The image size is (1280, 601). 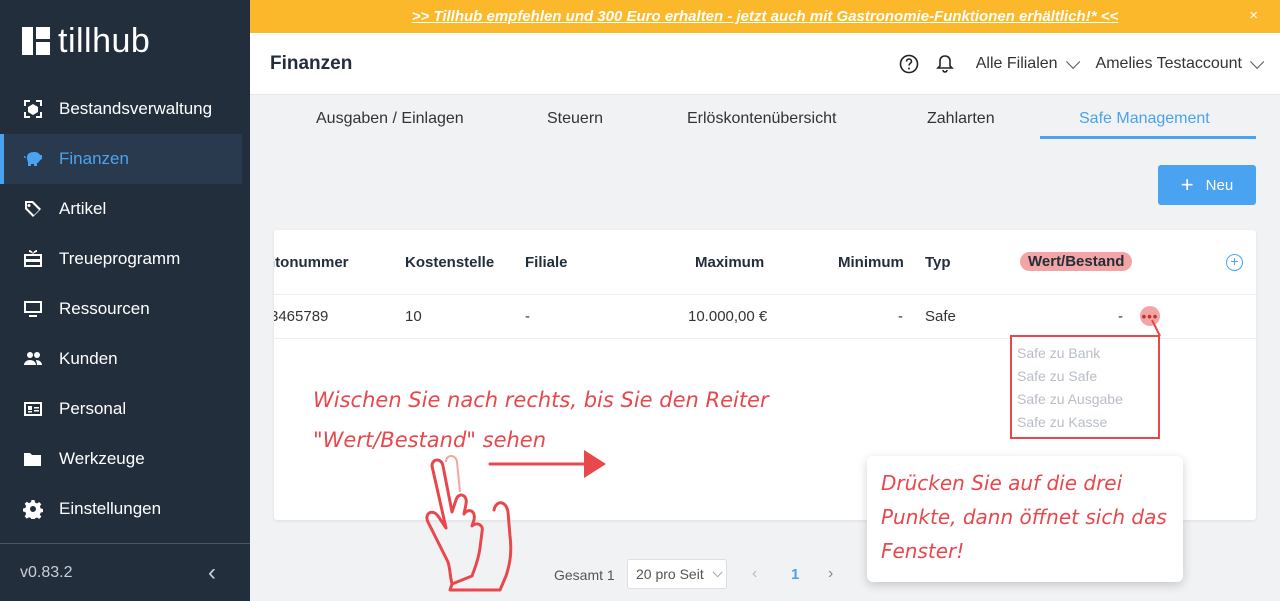 I want to click on plus-icon: +, so click(x=1187, y=184).